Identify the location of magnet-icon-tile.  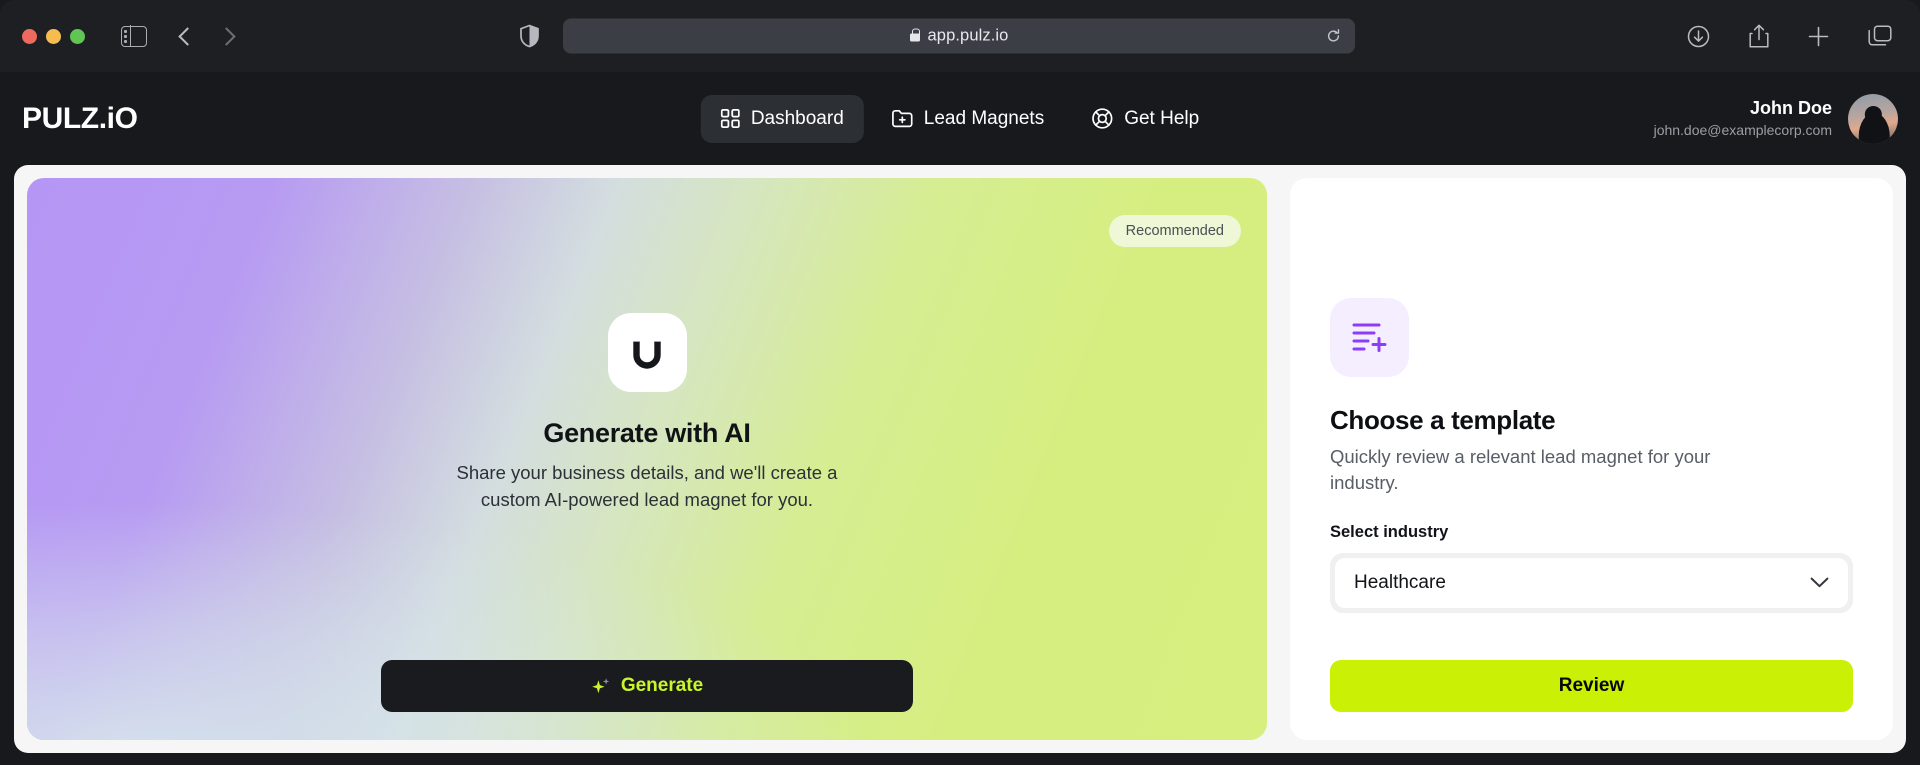
(647, 352).